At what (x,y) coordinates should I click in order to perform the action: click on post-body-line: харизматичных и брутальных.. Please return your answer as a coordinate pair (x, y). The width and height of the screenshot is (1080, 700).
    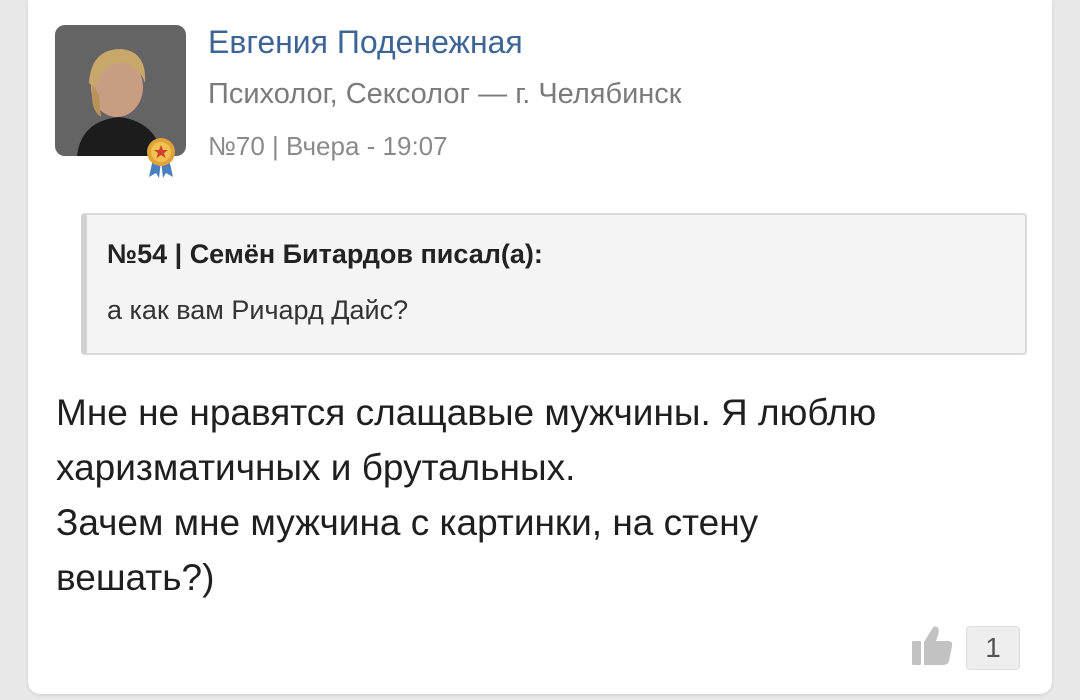
    Looking at the image, I should click on (316, 467).